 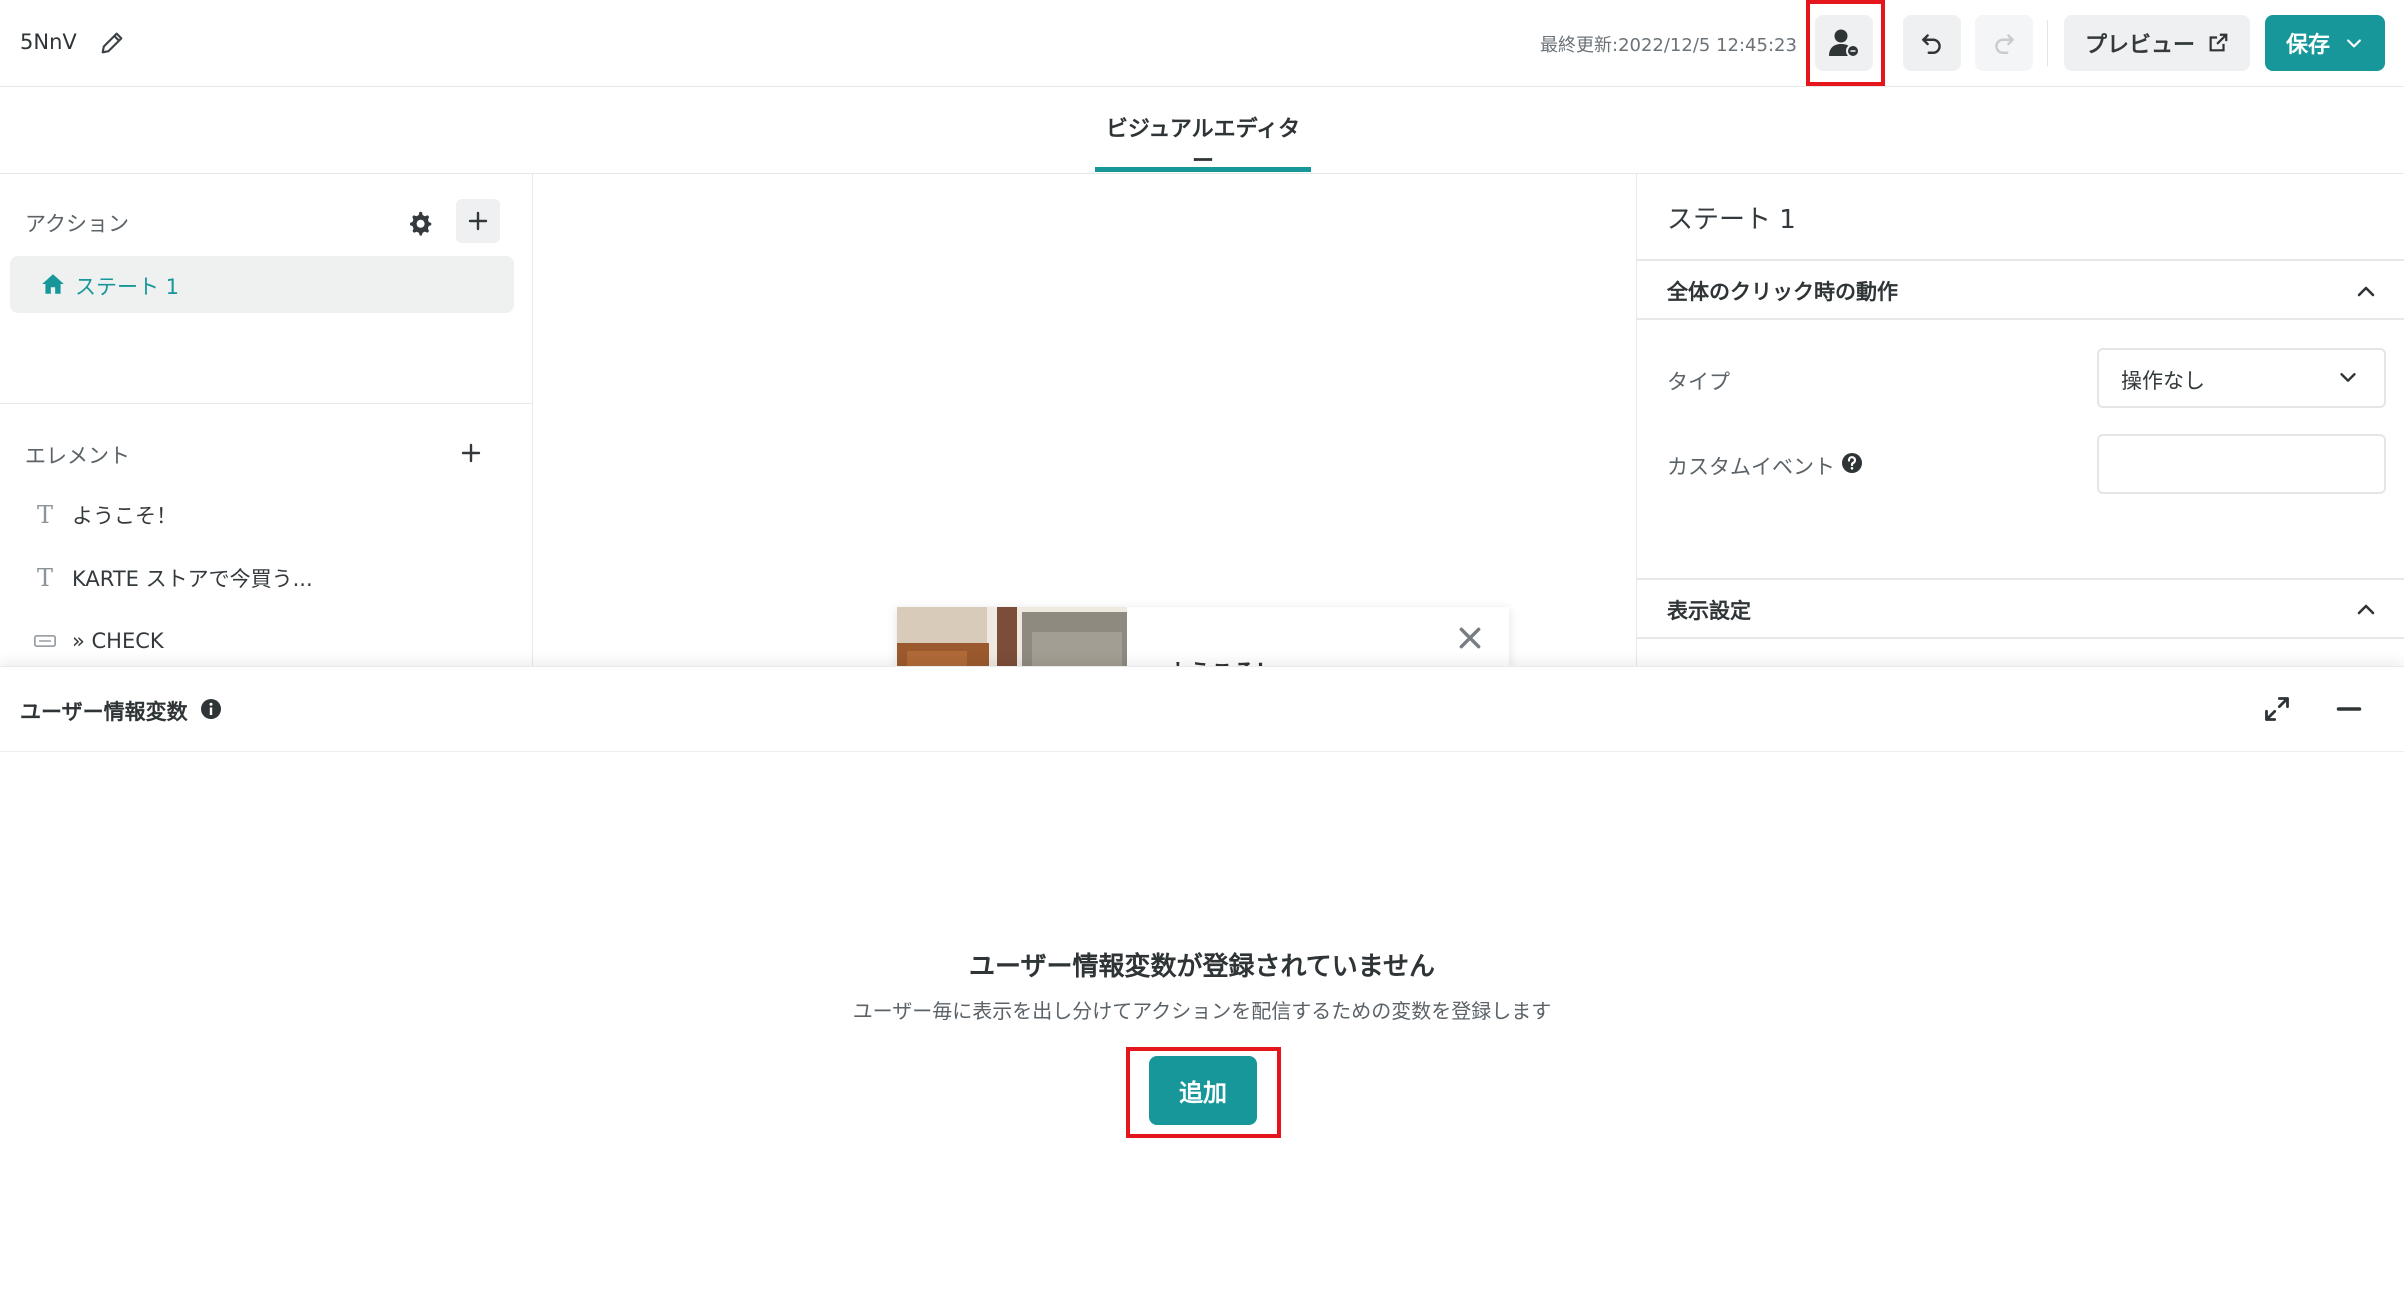 I want to click on active-tab-indicator, so click(x=1203, y=169).